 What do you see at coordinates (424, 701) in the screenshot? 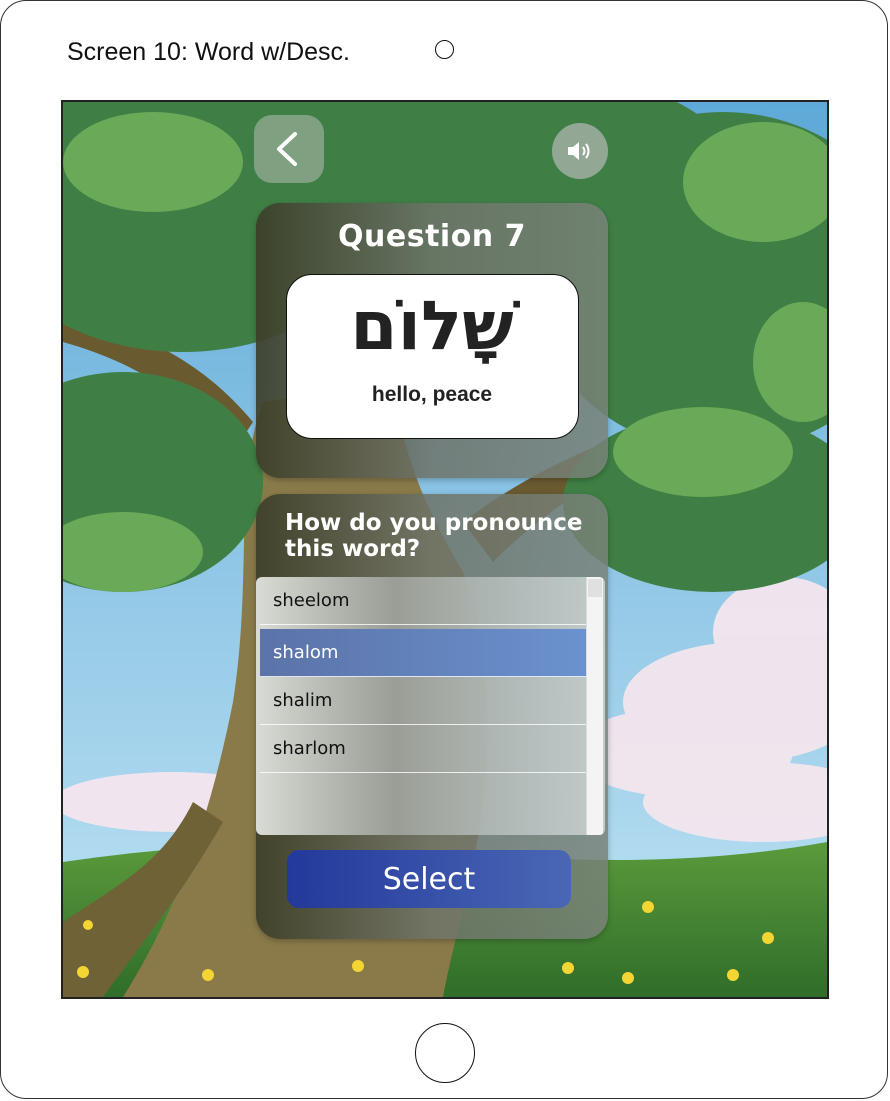
I see `answer-option-shalim: shalim` at bounding box center [424, 701].